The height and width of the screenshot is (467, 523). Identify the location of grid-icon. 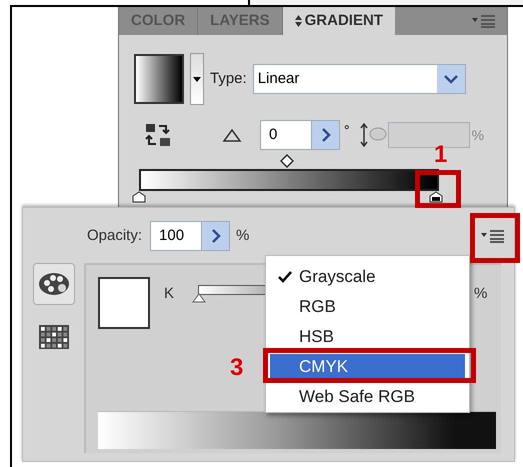
(54, 337).